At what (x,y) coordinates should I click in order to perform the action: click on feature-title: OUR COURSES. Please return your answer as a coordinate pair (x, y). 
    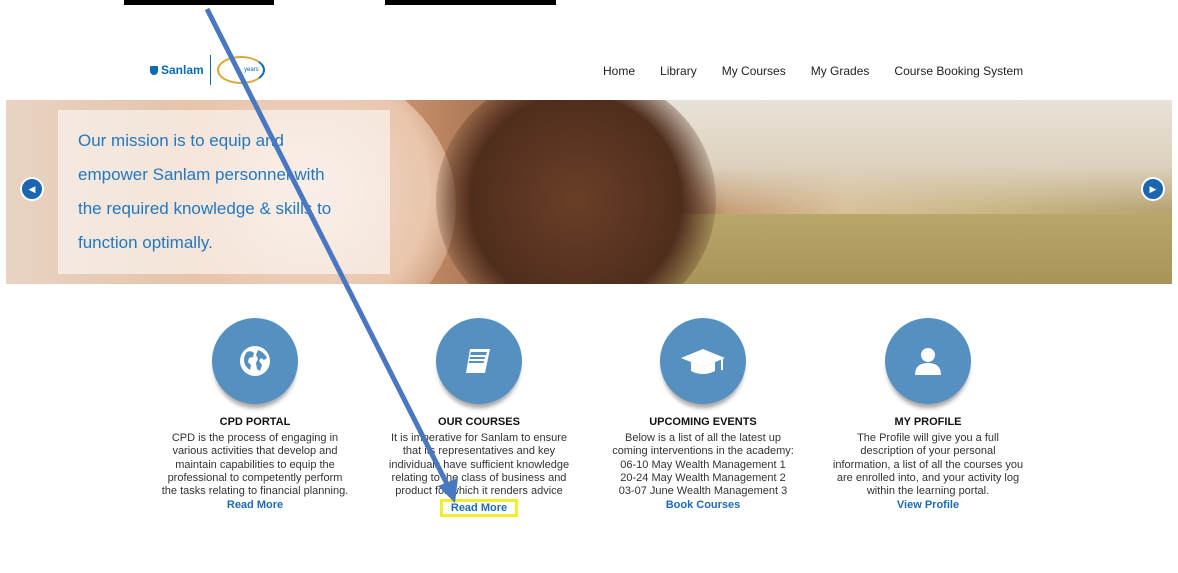
    Looking at the image, I should click on (479, 422).